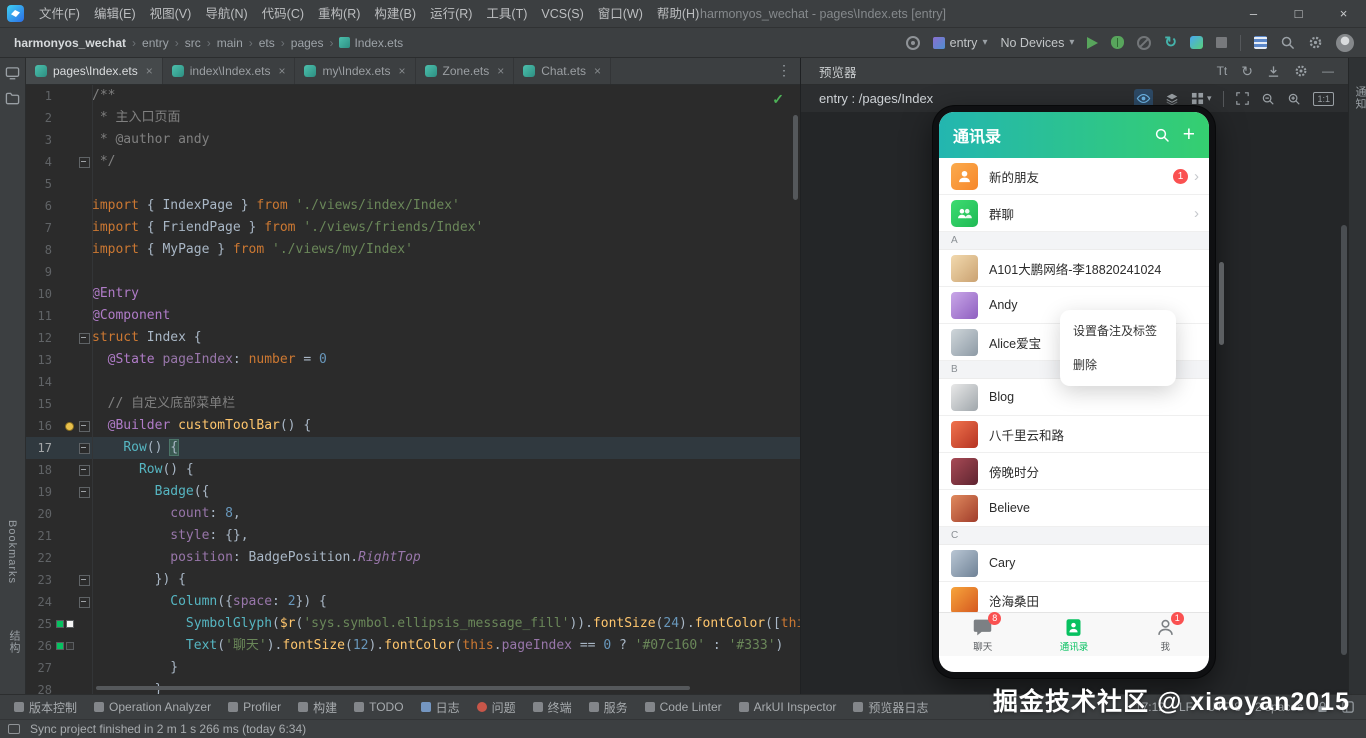 The height and width of the screenshot is (738, 1366). What do you see at coordinates (283, 14) in the screenshot?
I see `menu-item: 代码(C)` at bounding box center [283, 14].